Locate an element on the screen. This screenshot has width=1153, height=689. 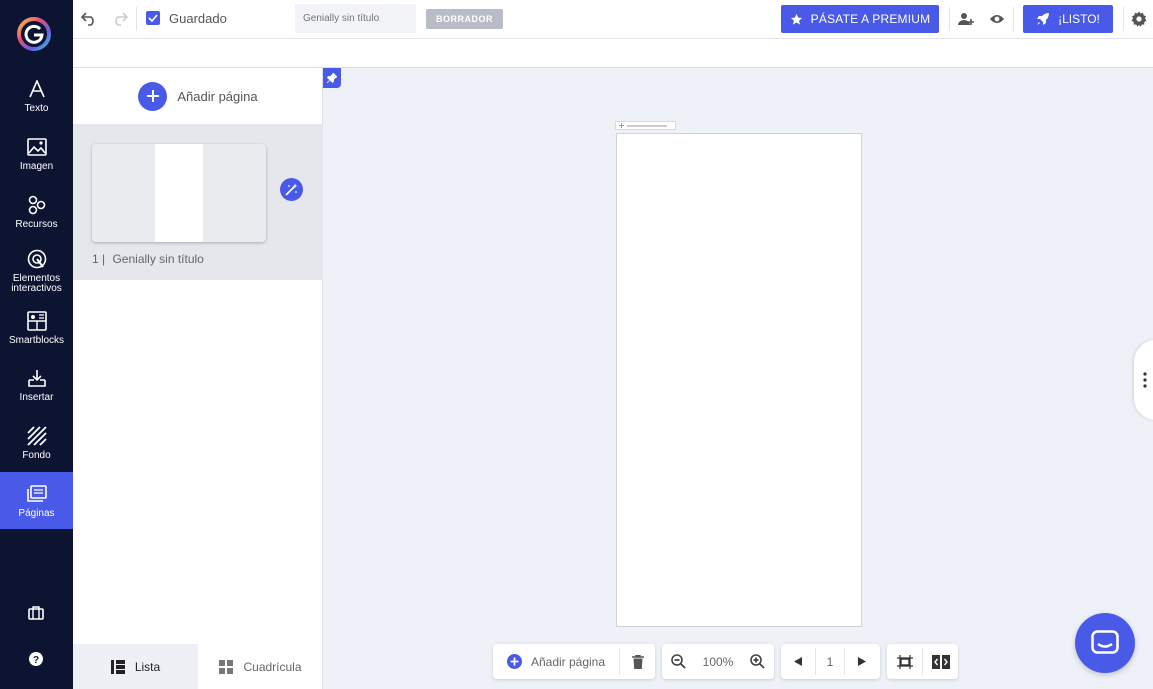
redo-icon is located at coordinates (120, 19).